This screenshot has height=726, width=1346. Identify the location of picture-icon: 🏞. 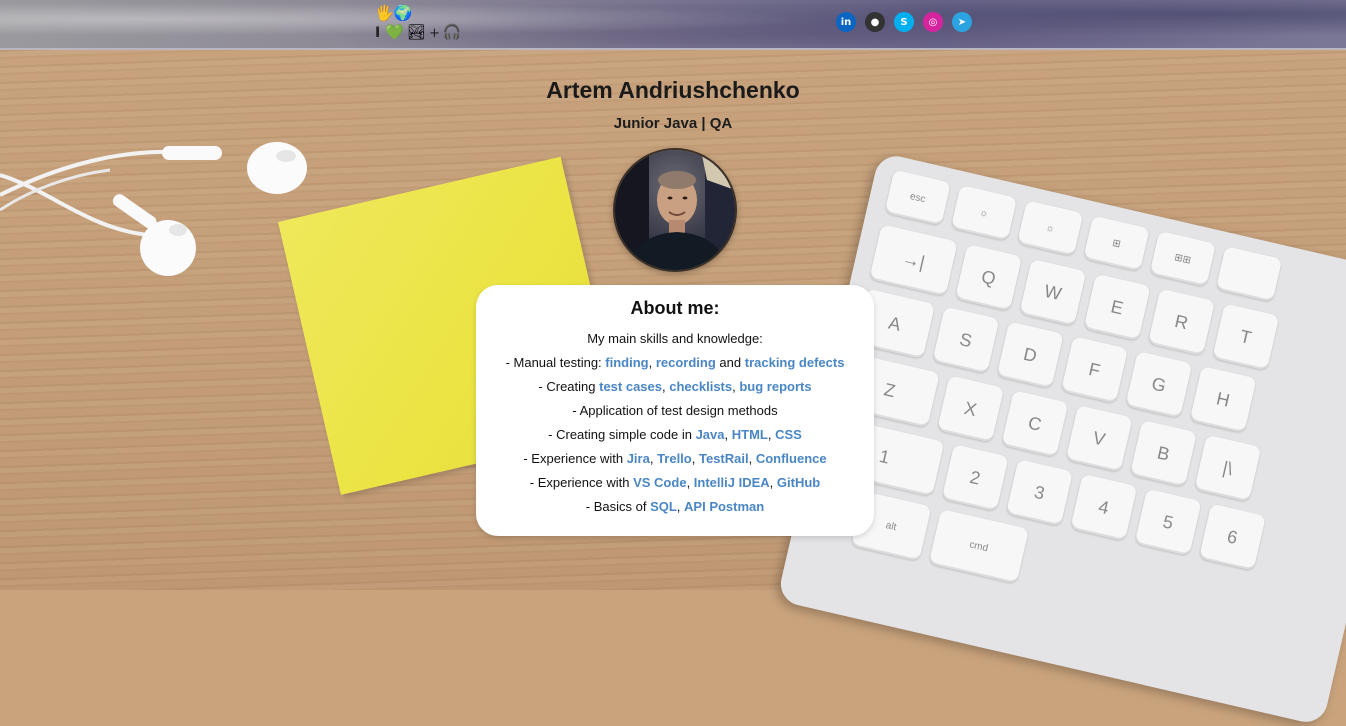
(416, 32).